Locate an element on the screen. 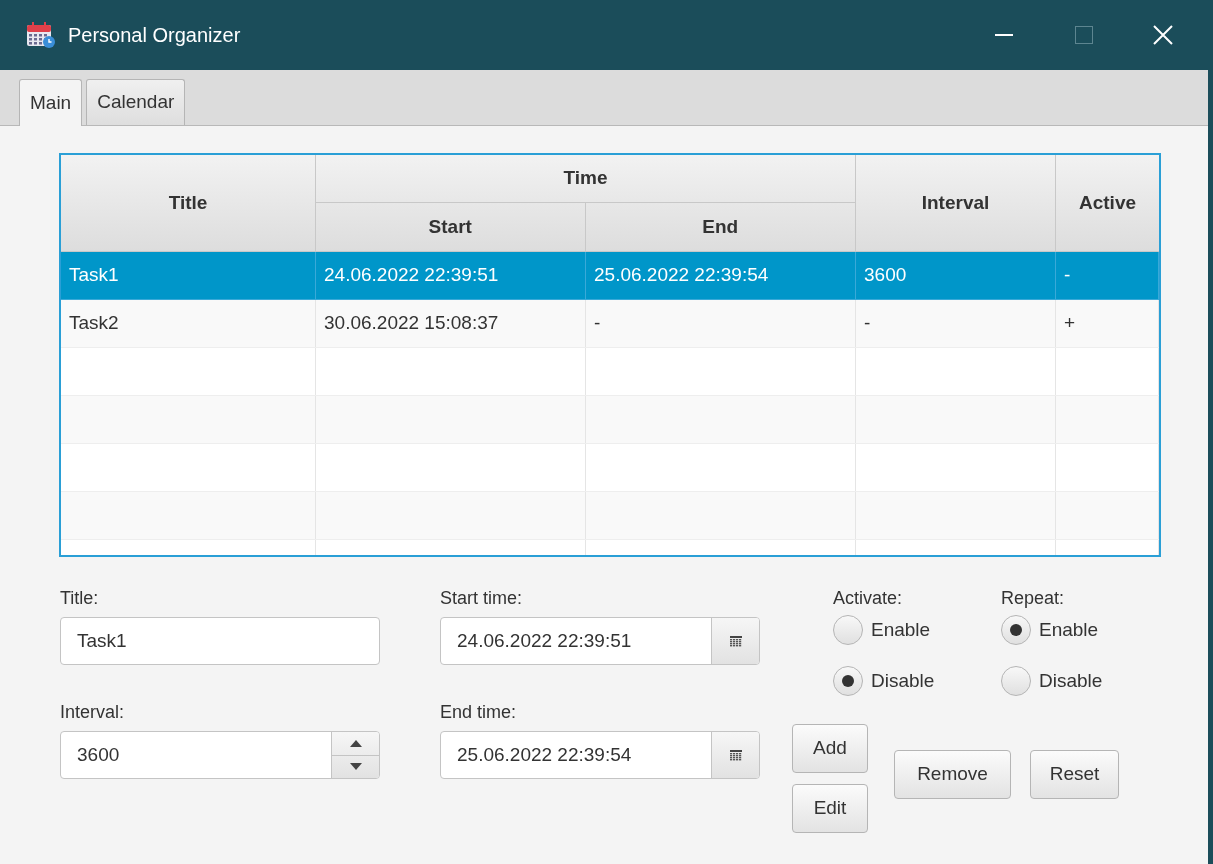  table-cell: Task1 is located at coordinates (188, 275).